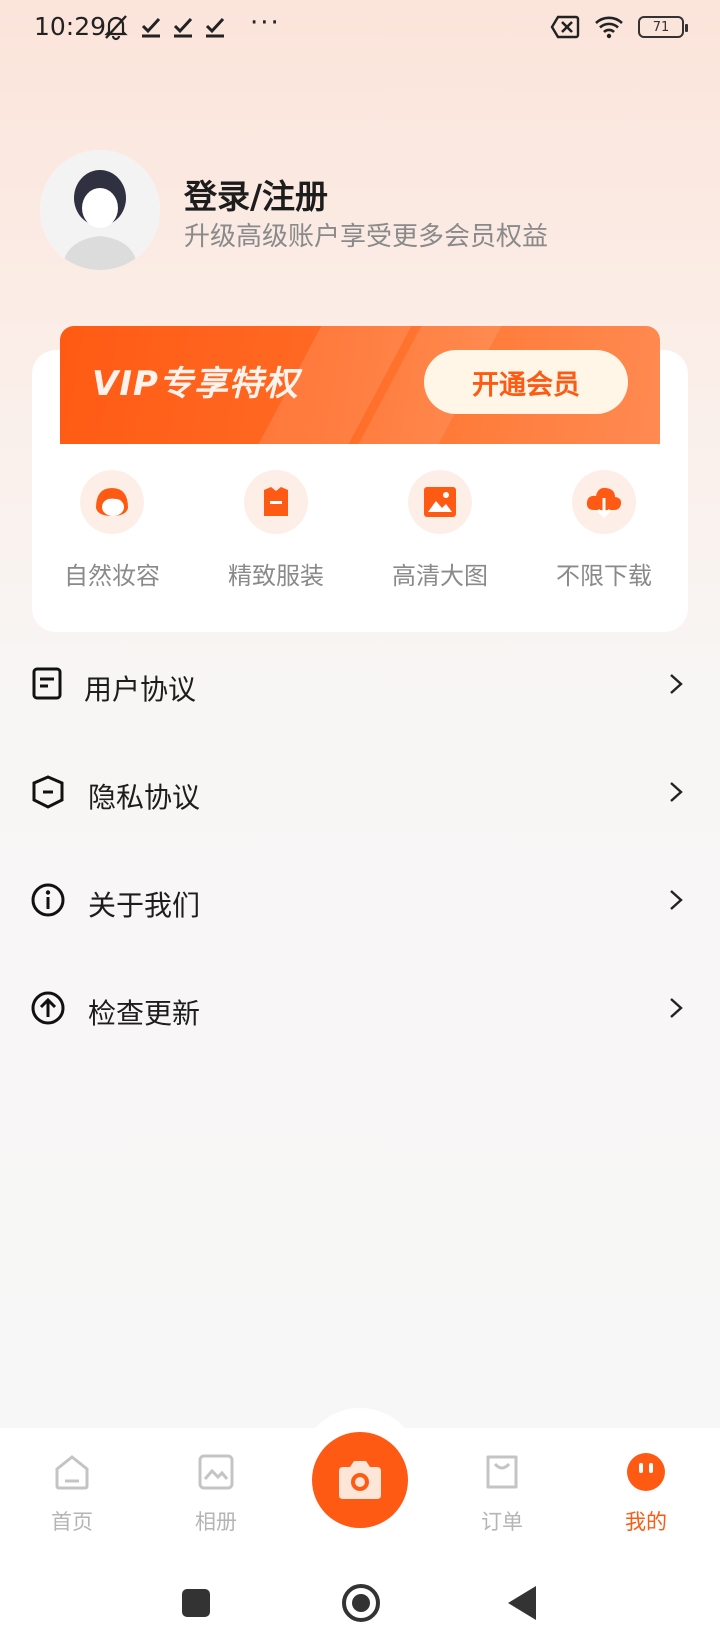 This screenshot has height=1650, width=720. Describe the element at coordinates (360, 900) in the screenshot. I see `menu-item-about-us: 关于我们` at that location.